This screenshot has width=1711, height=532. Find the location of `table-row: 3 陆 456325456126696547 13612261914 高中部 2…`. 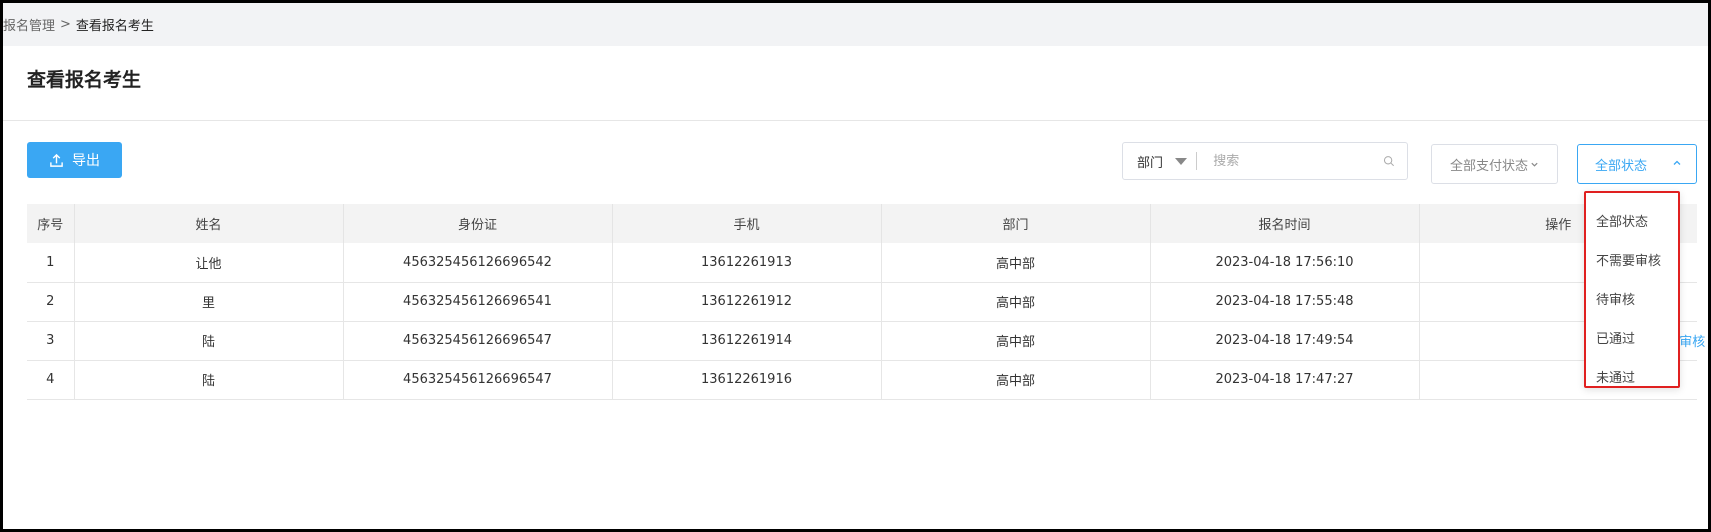

table-row: 3 陆 456325456126696547 13612261914 高中部 2… is located at coordinates (866, 341).